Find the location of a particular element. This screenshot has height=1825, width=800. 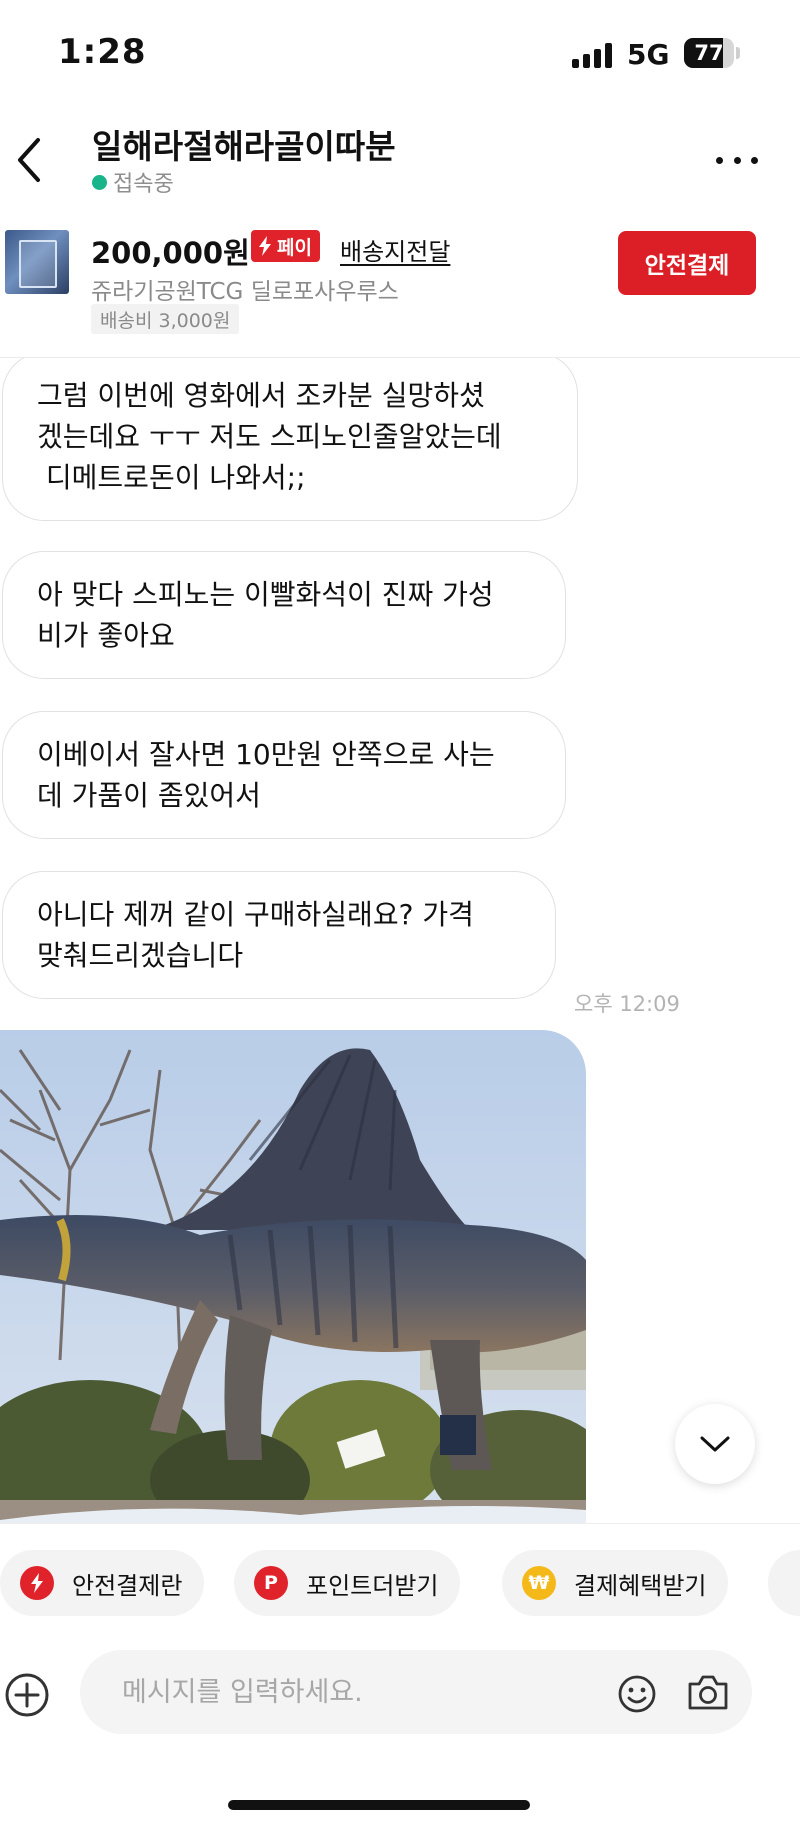

scroll-to-bottom-button is located at coordinates (715, 1444).